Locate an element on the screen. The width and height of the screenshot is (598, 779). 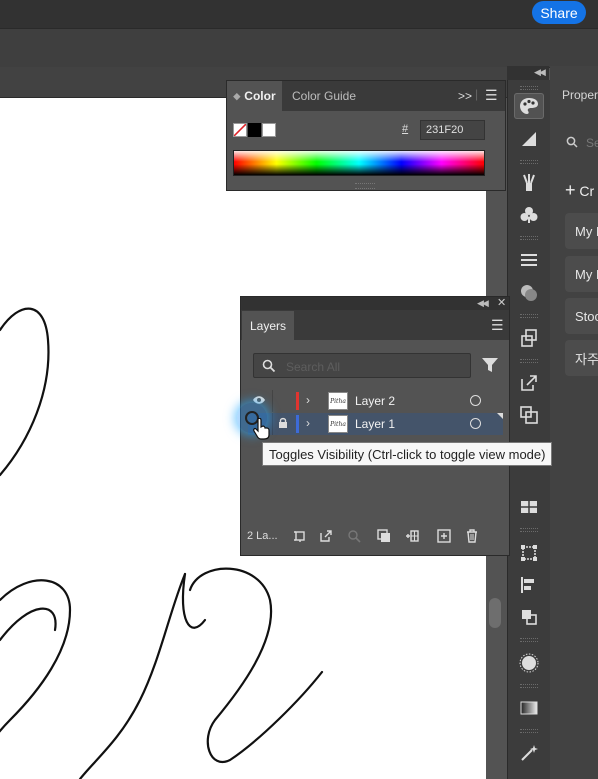
color-palette-icon is located at coordinates (529, 106).